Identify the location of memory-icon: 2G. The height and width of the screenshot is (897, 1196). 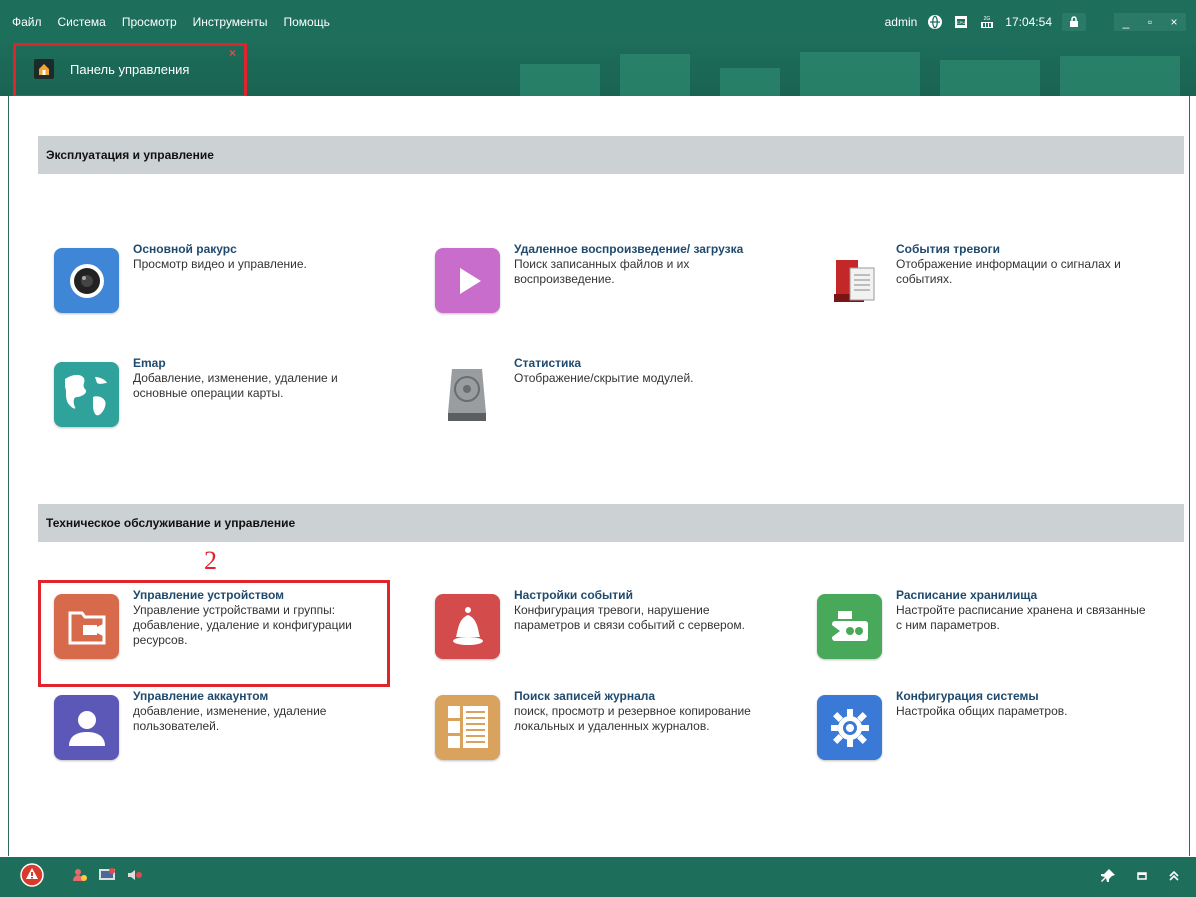
(987, 22).